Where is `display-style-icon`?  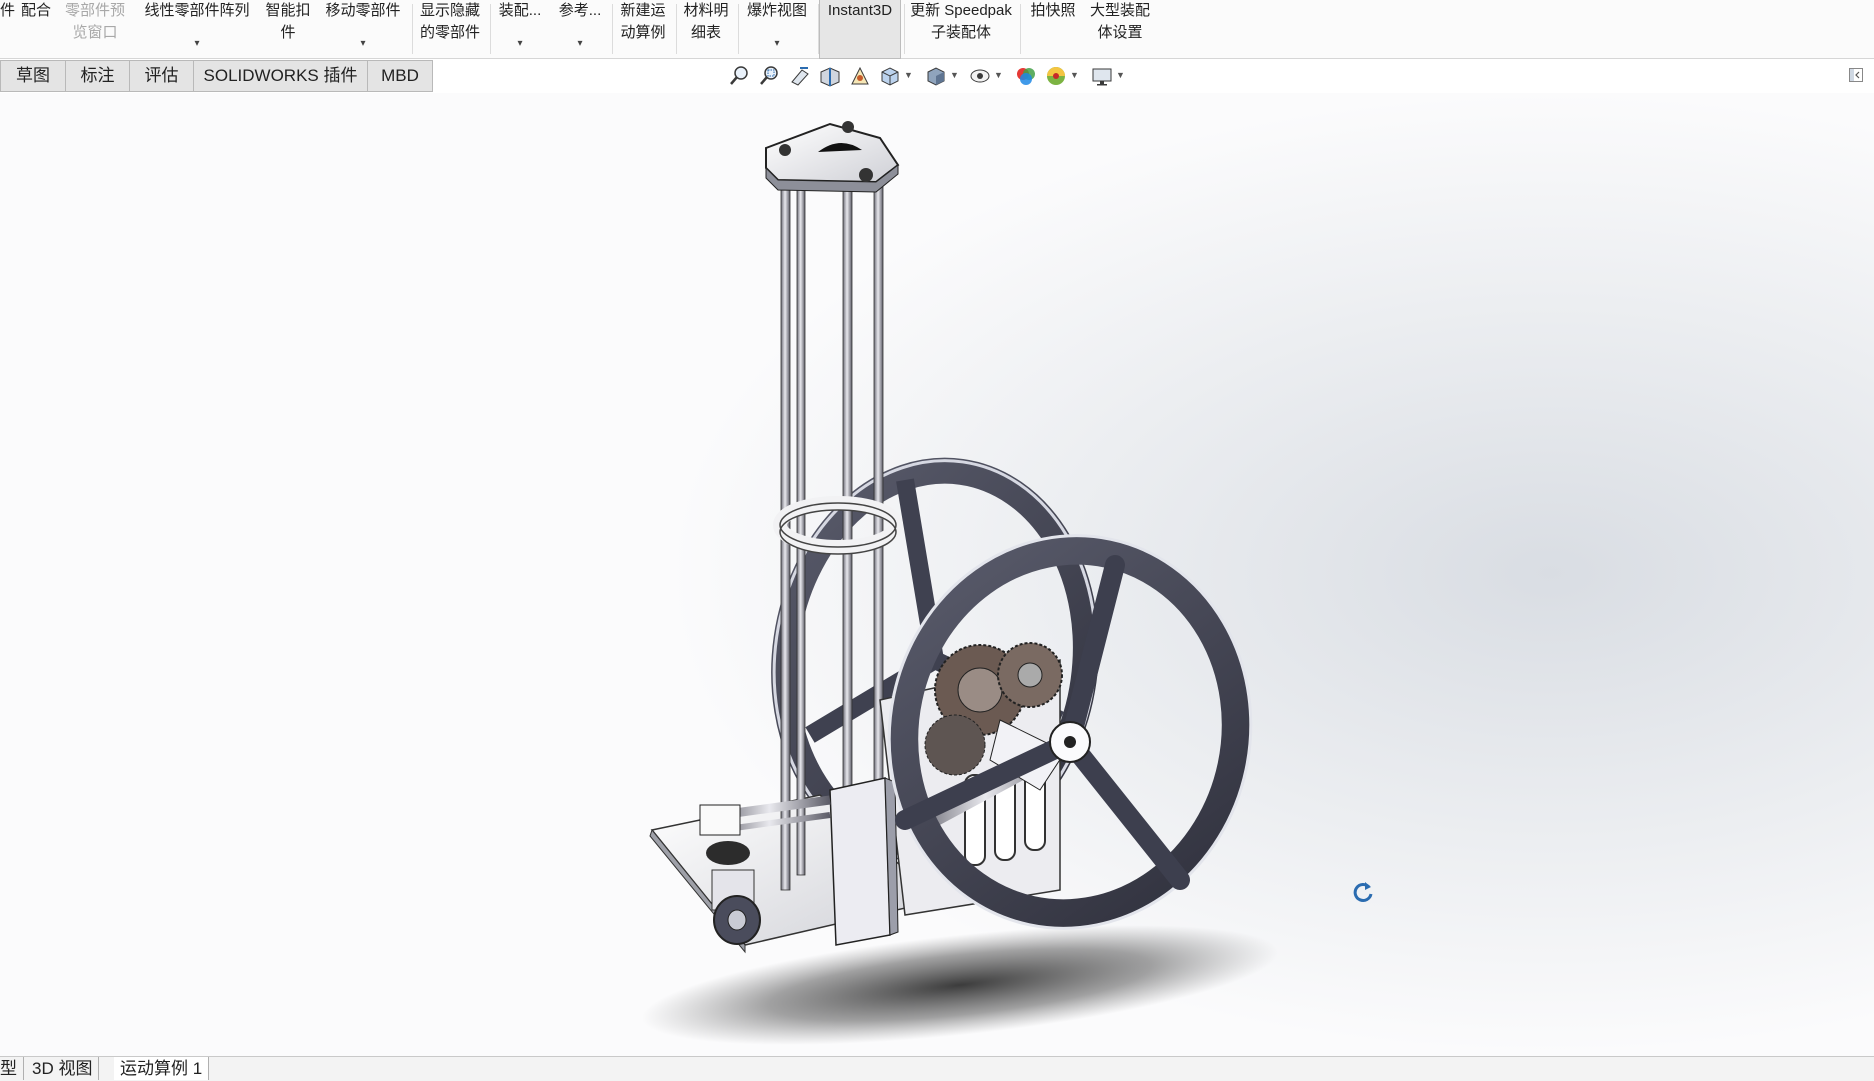 display-style-icon is located at coordinates (936, 76).